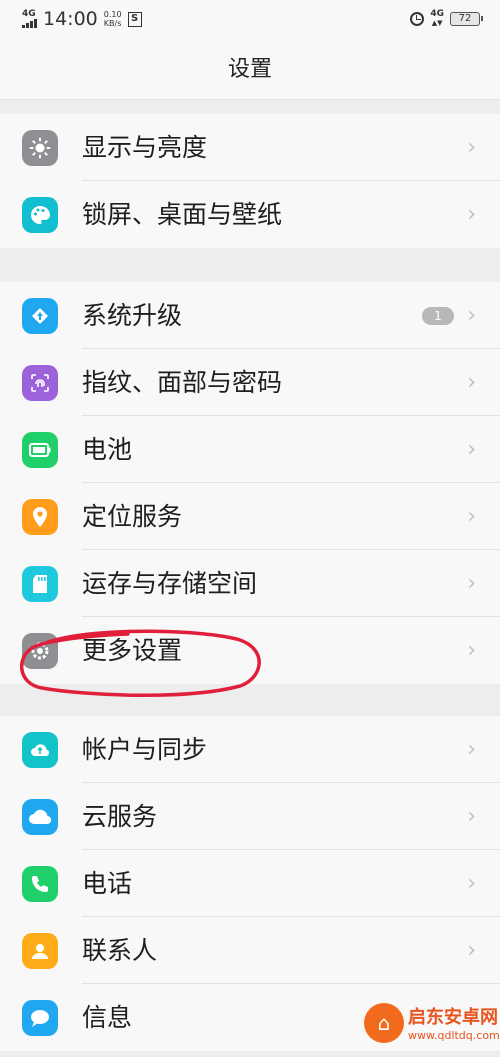  Describe the element at coordinates (250, 20) in the screenshot. I see `status-bar: 4G 14:00 0.10 KB/s S 4G ▲▼ 72` at that location.